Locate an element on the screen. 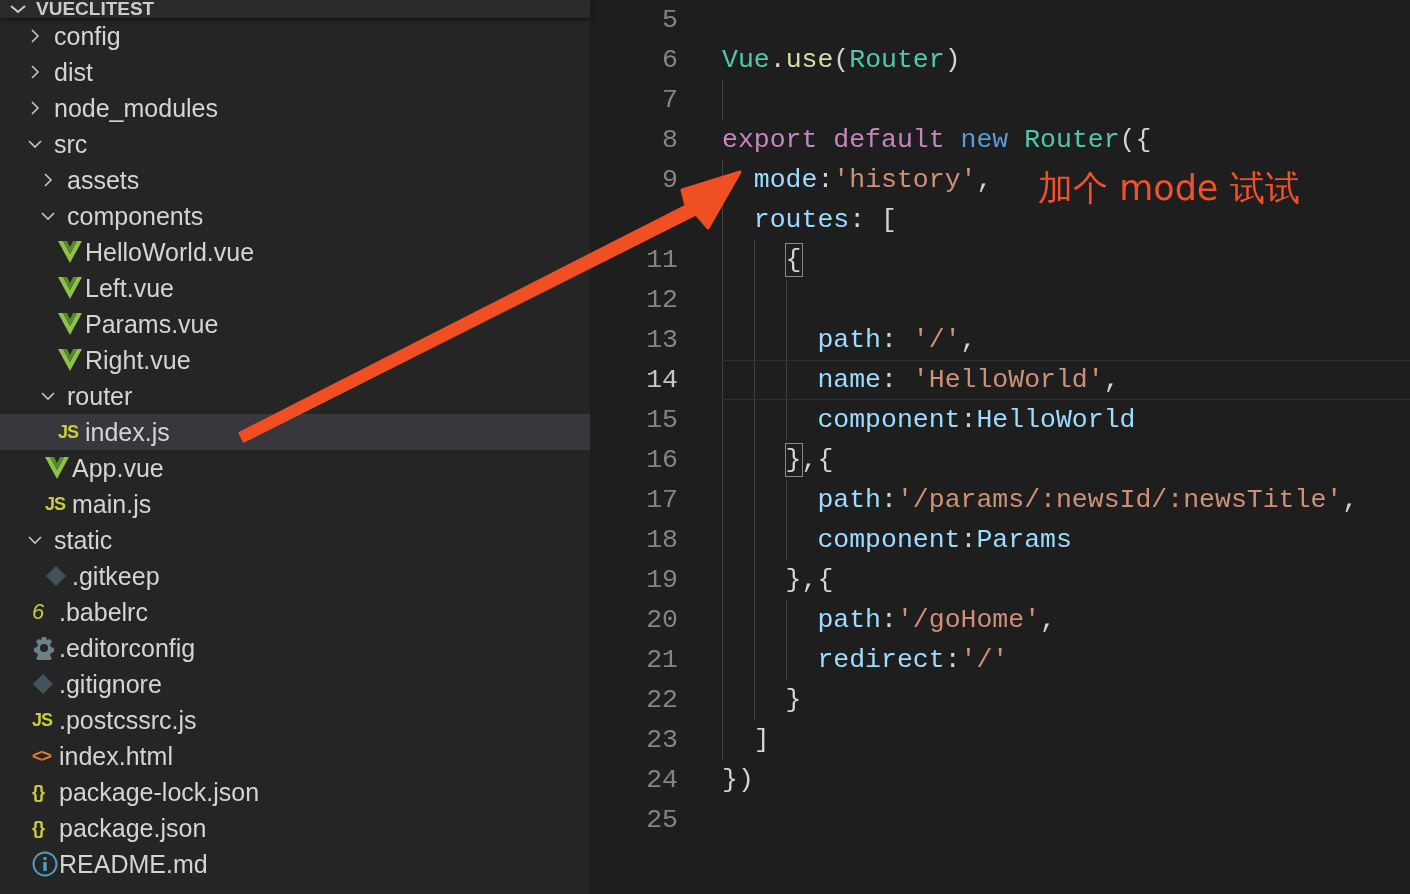  code-token: Params is located at coordinates (1024, 540).